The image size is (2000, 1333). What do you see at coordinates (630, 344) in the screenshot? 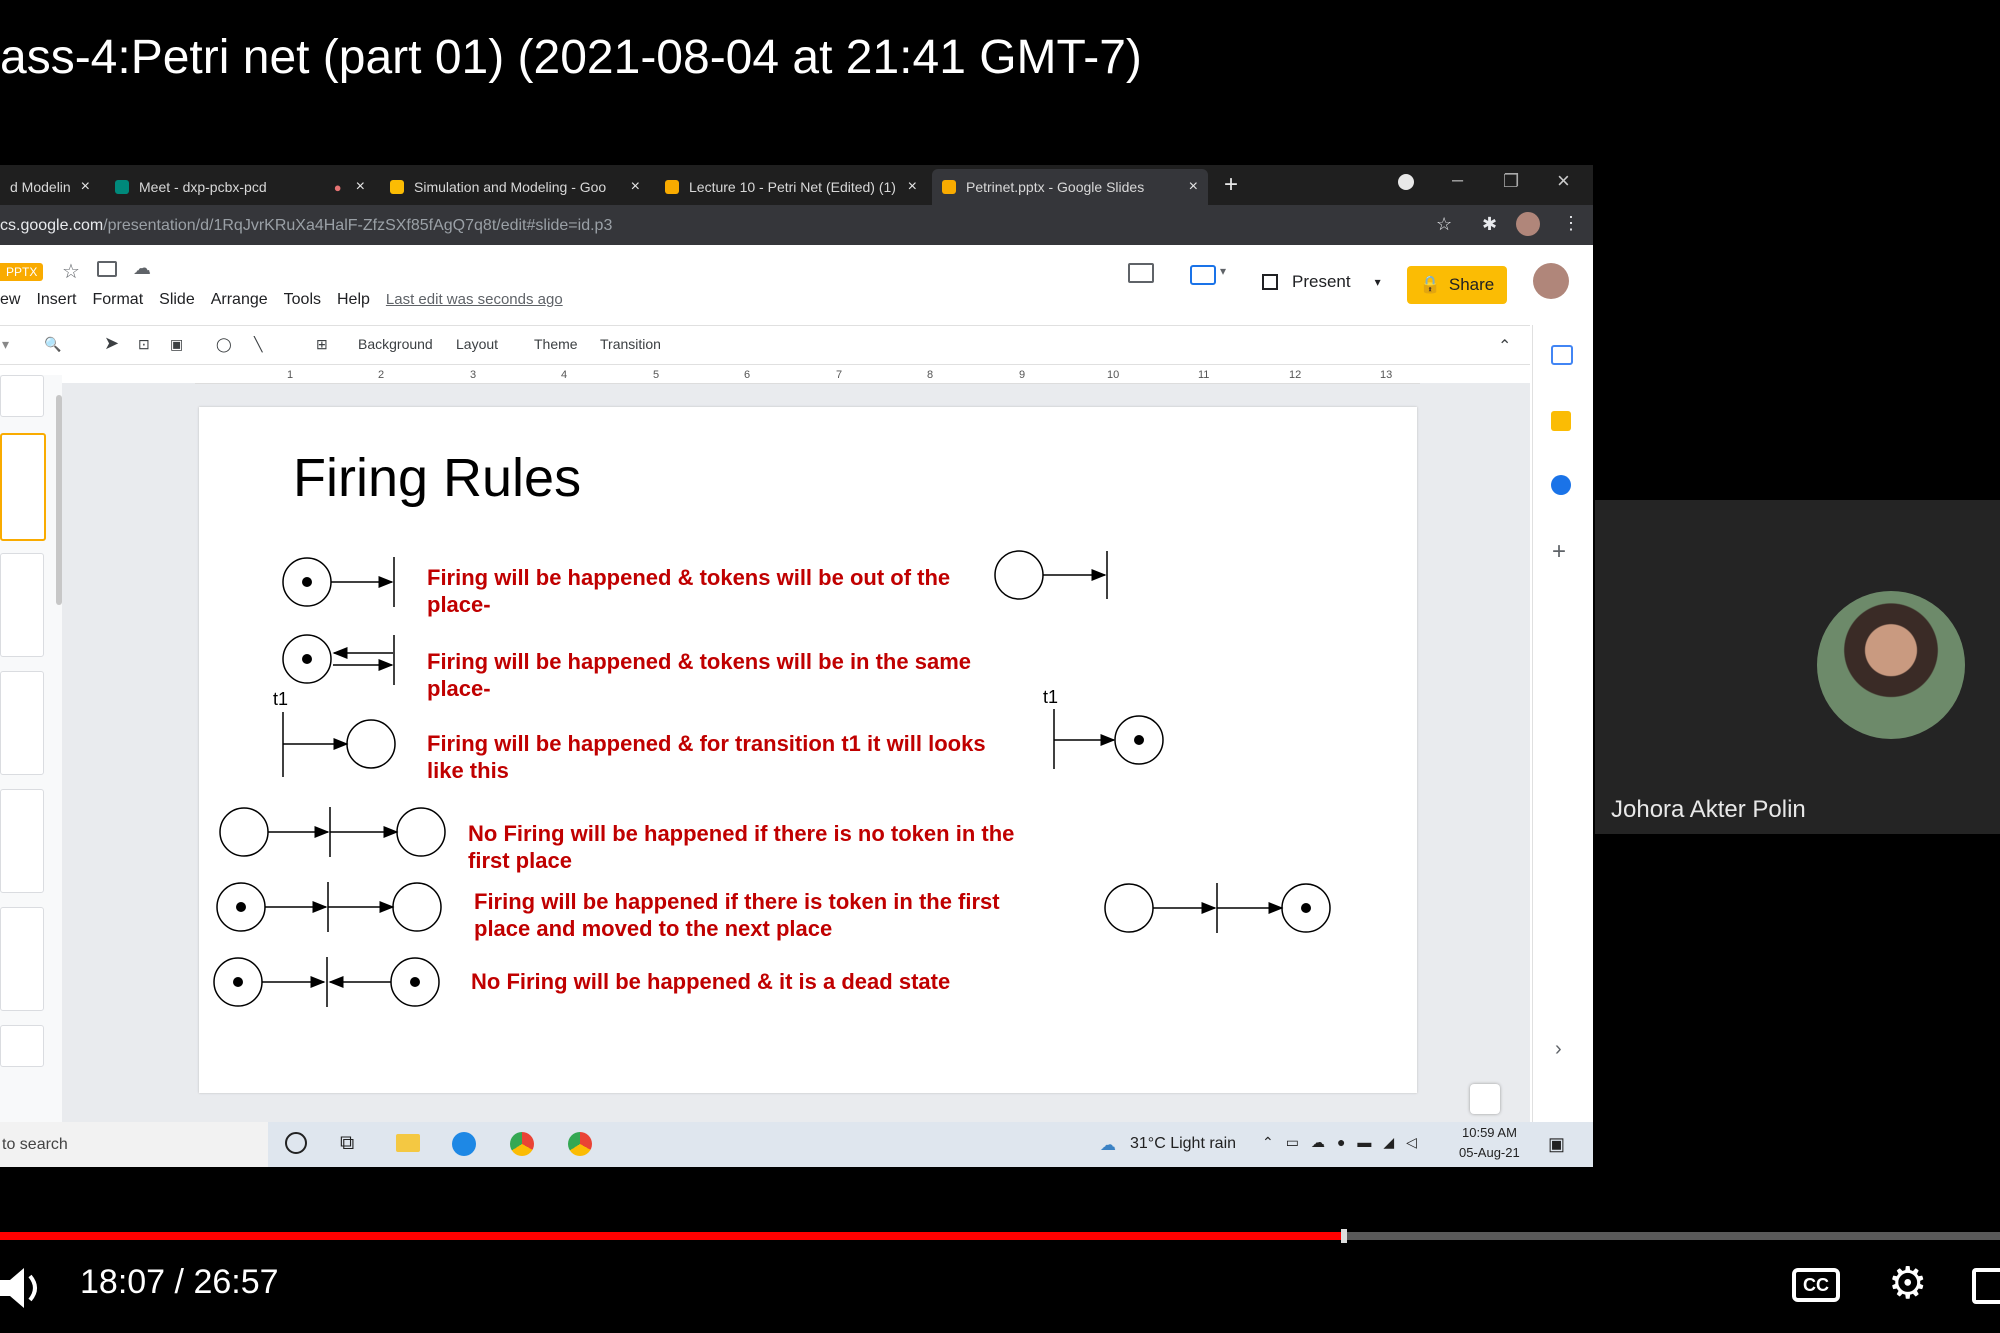
I see `transition-button: Transition` at bounding box center [630, 344].